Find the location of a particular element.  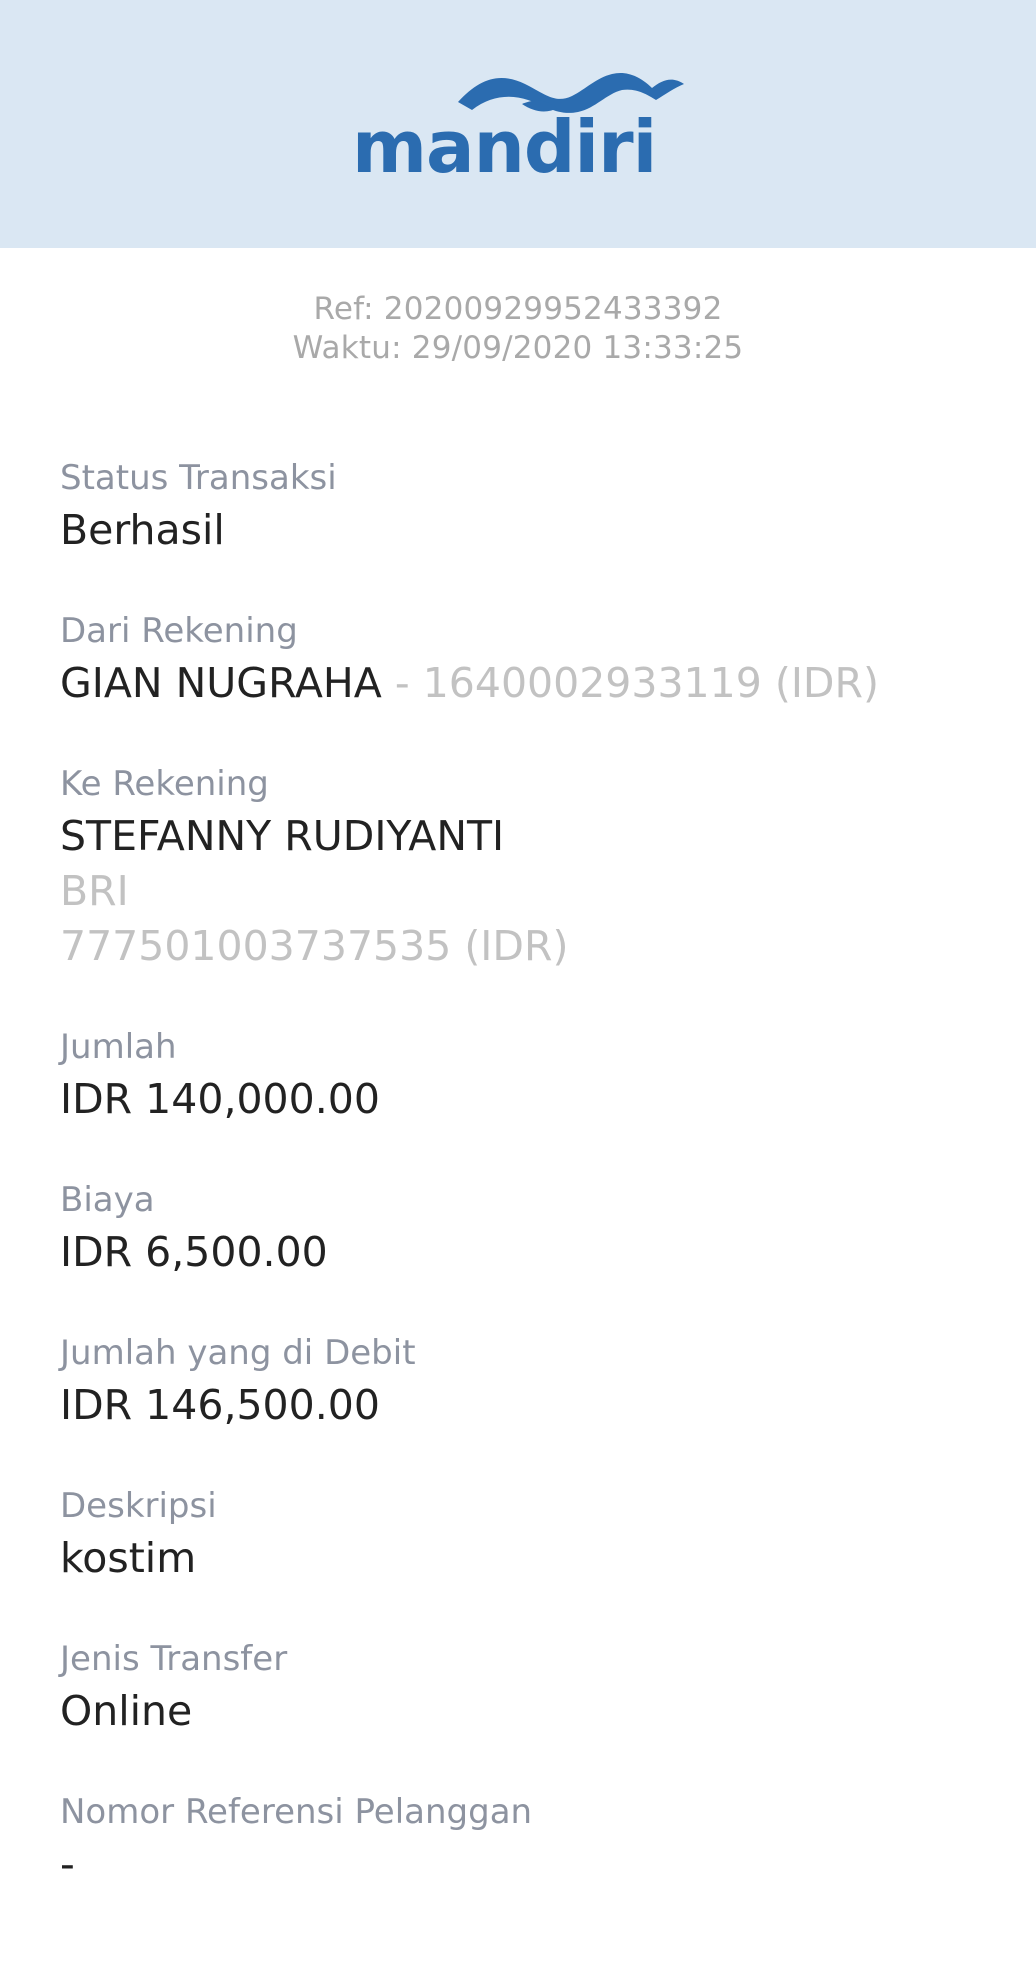

description-value: kostim is located at coordinates (128, 1558).